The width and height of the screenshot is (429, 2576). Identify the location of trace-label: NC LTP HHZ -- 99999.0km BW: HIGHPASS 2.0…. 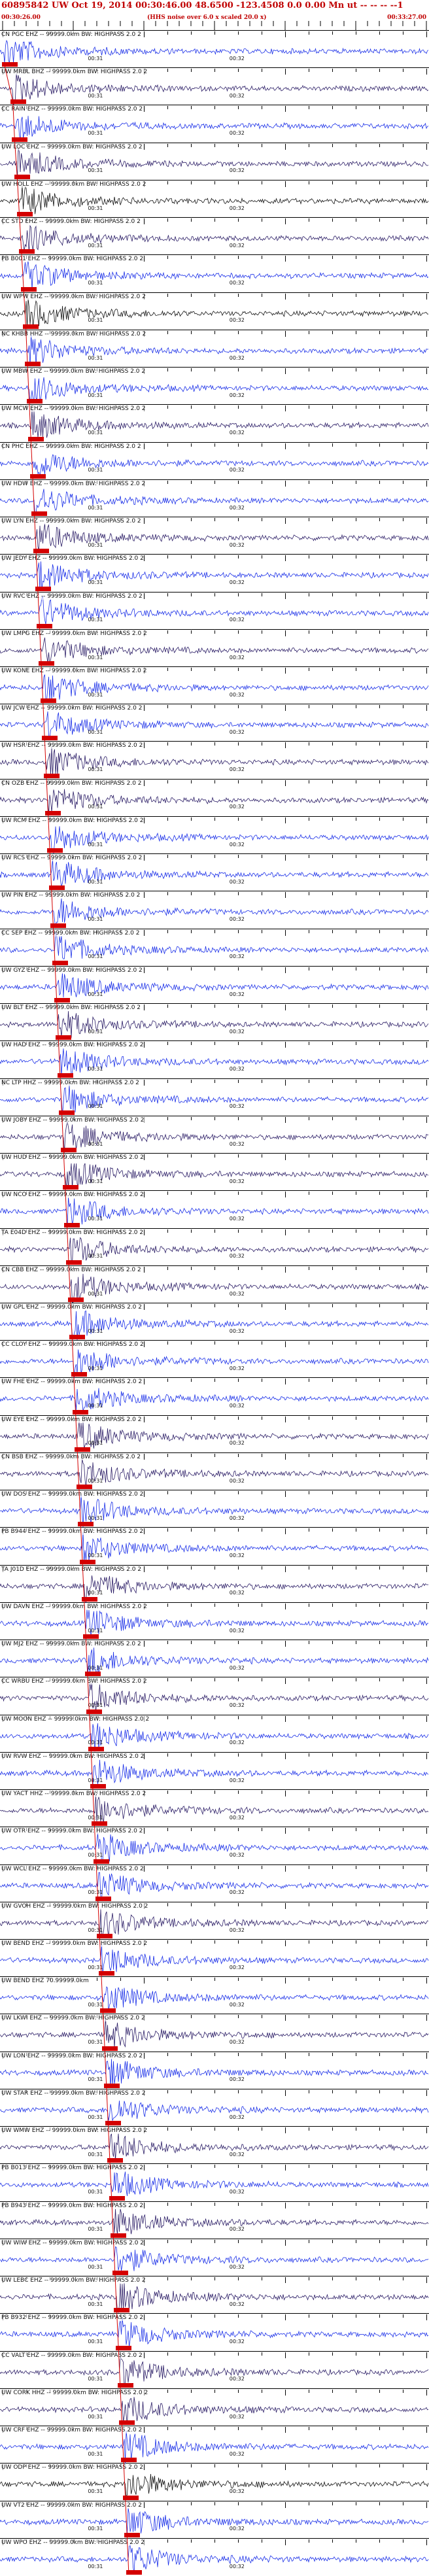
(70, 1083).